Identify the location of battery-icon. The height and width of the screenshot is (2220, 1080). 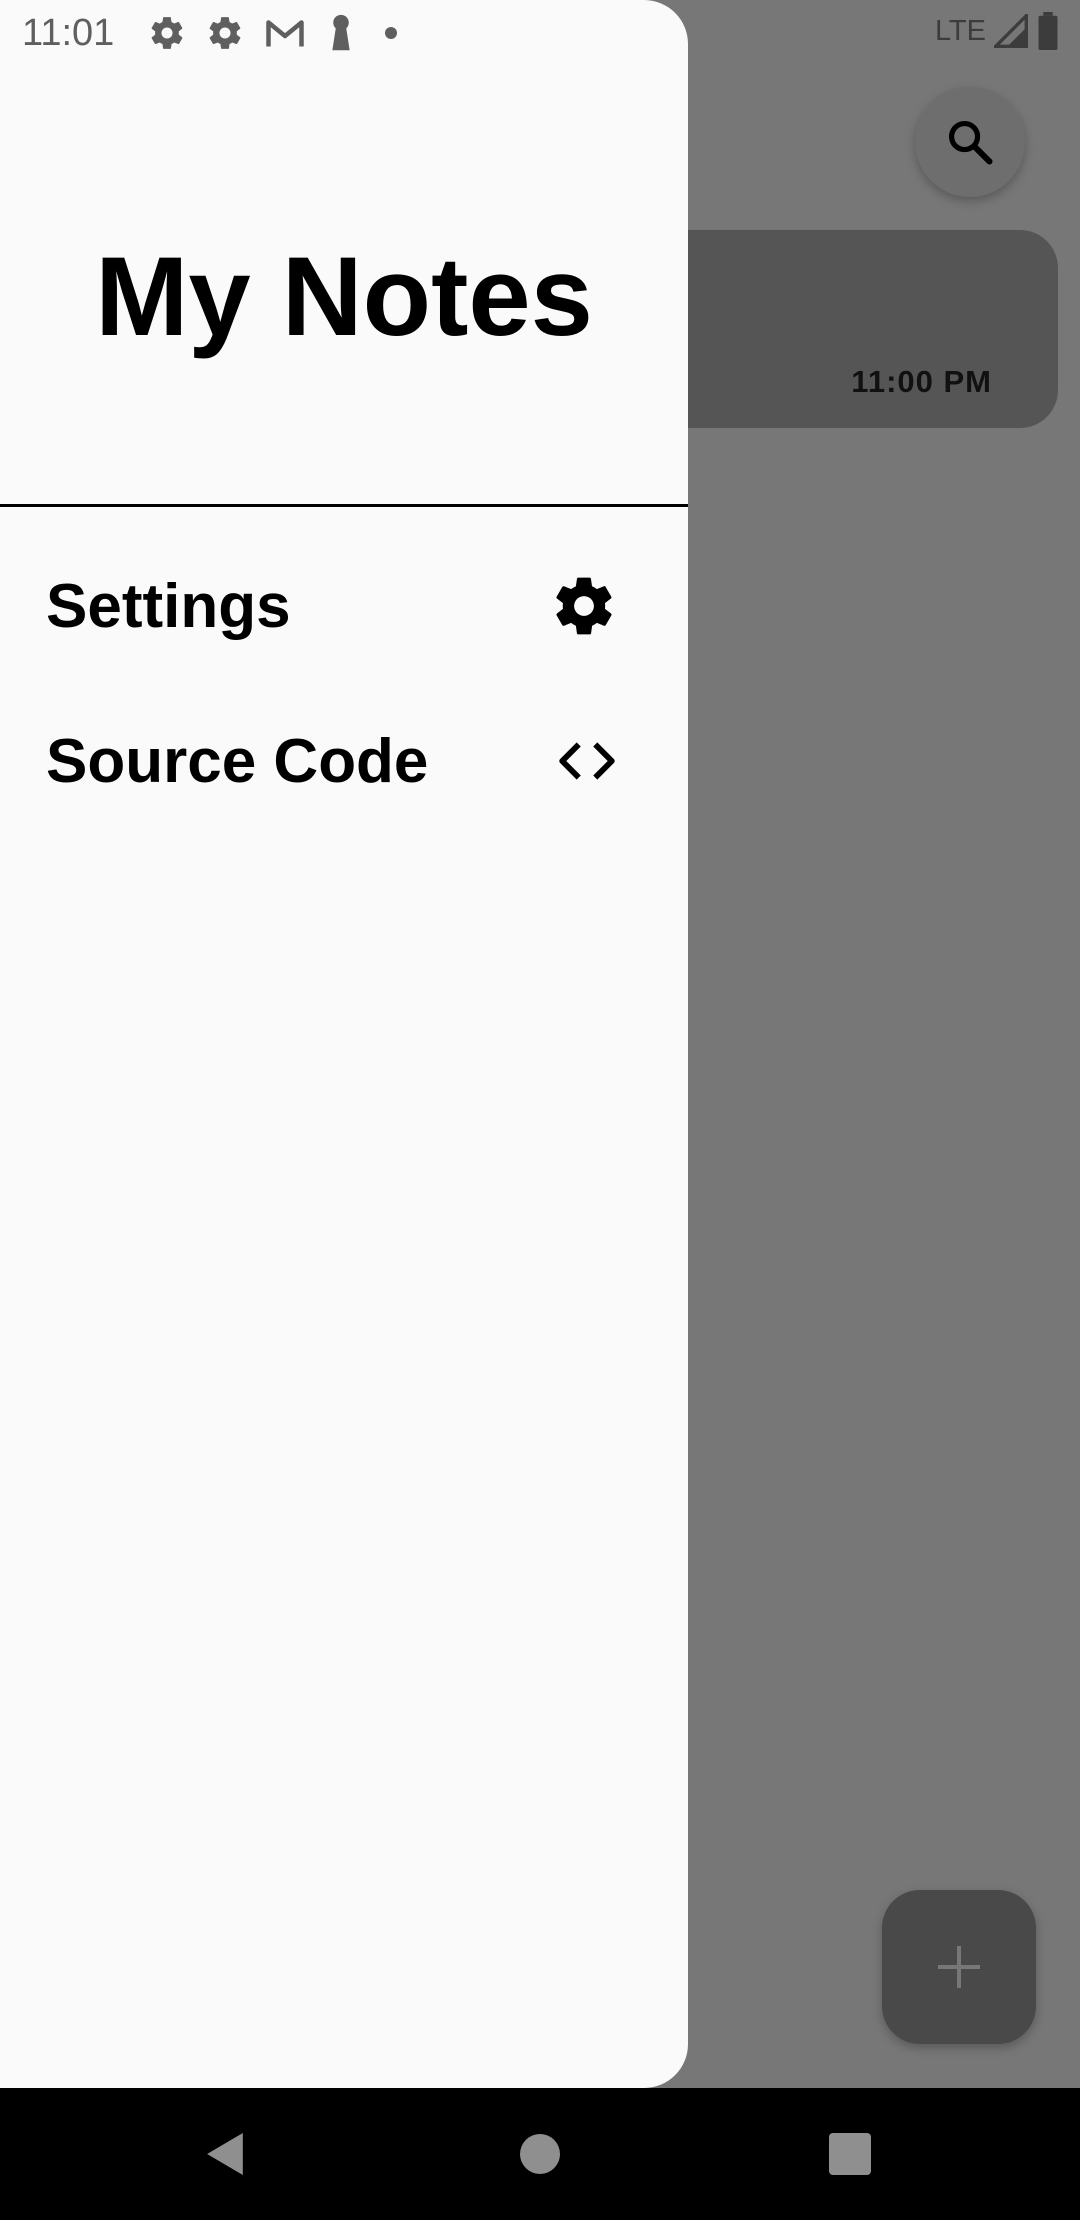
(1048, 31).